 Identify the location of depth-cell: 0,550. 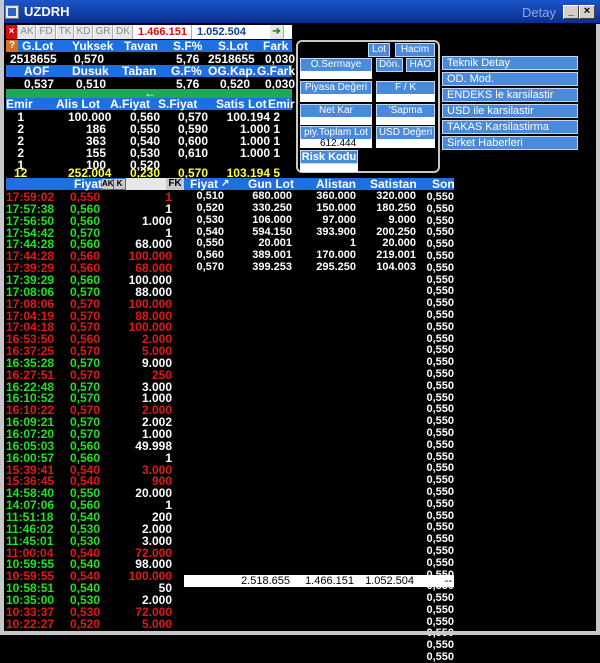
(210, 243).